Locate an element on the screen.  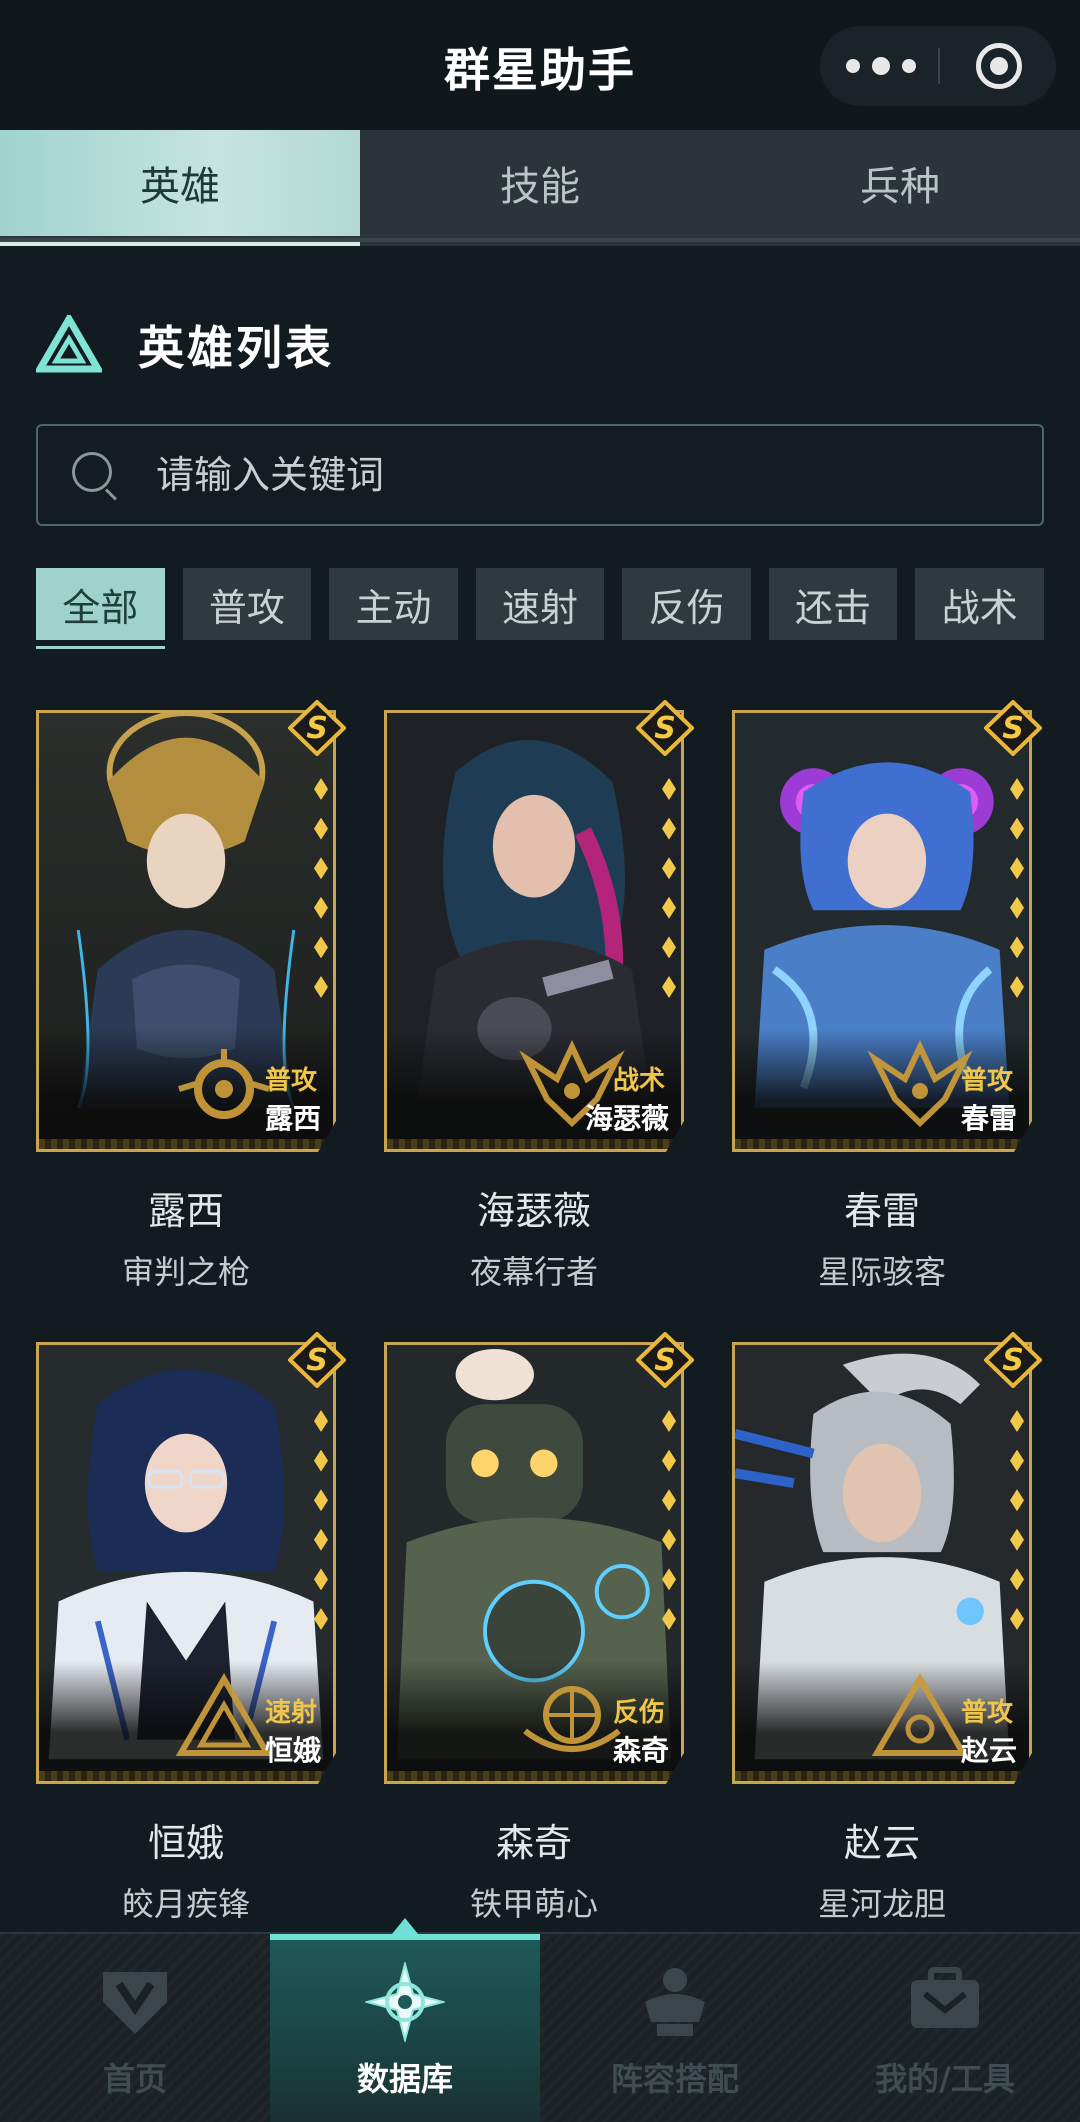
filter-counter: 还击 is located at coordinates (833, 604).